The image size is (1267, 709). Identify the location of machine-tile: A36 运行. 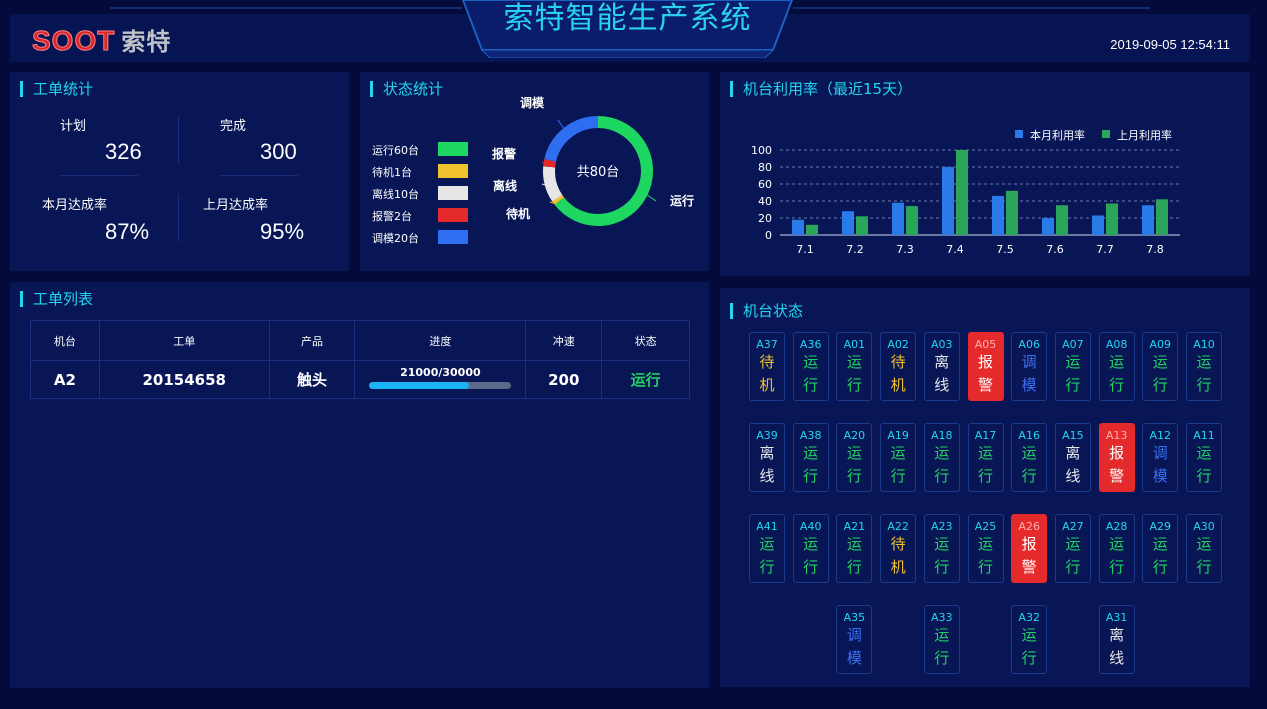
(810, 366).